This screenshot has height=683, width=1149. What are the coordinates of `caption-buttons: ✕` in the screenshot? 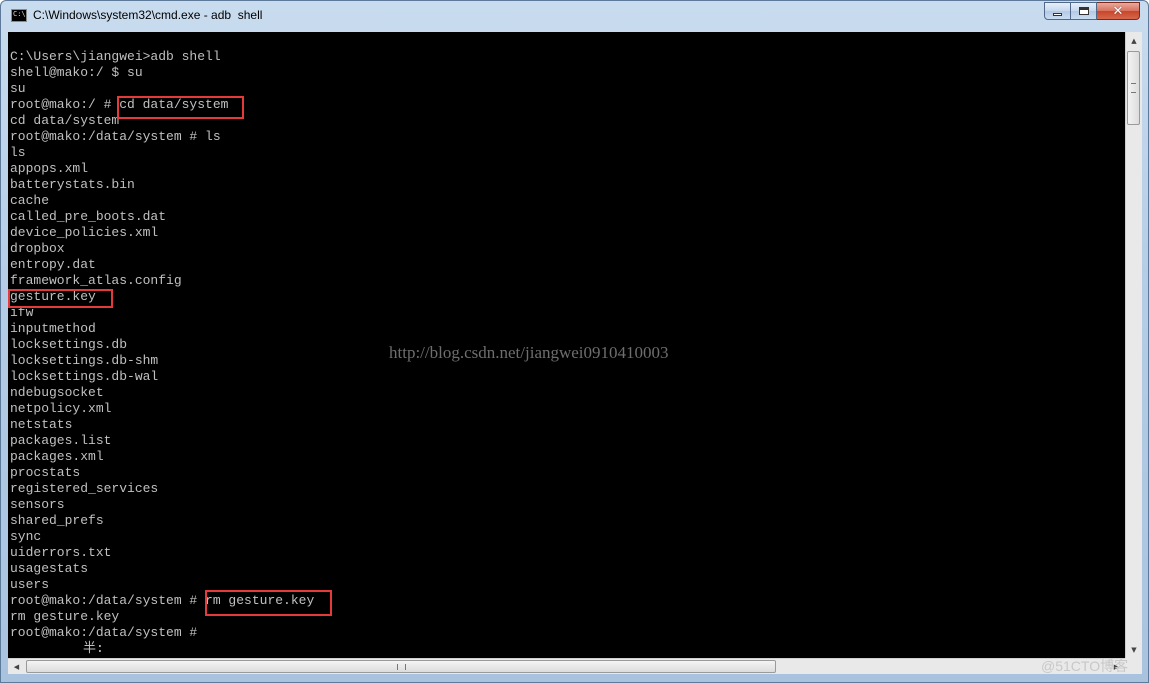 It's located at (1092, 11).